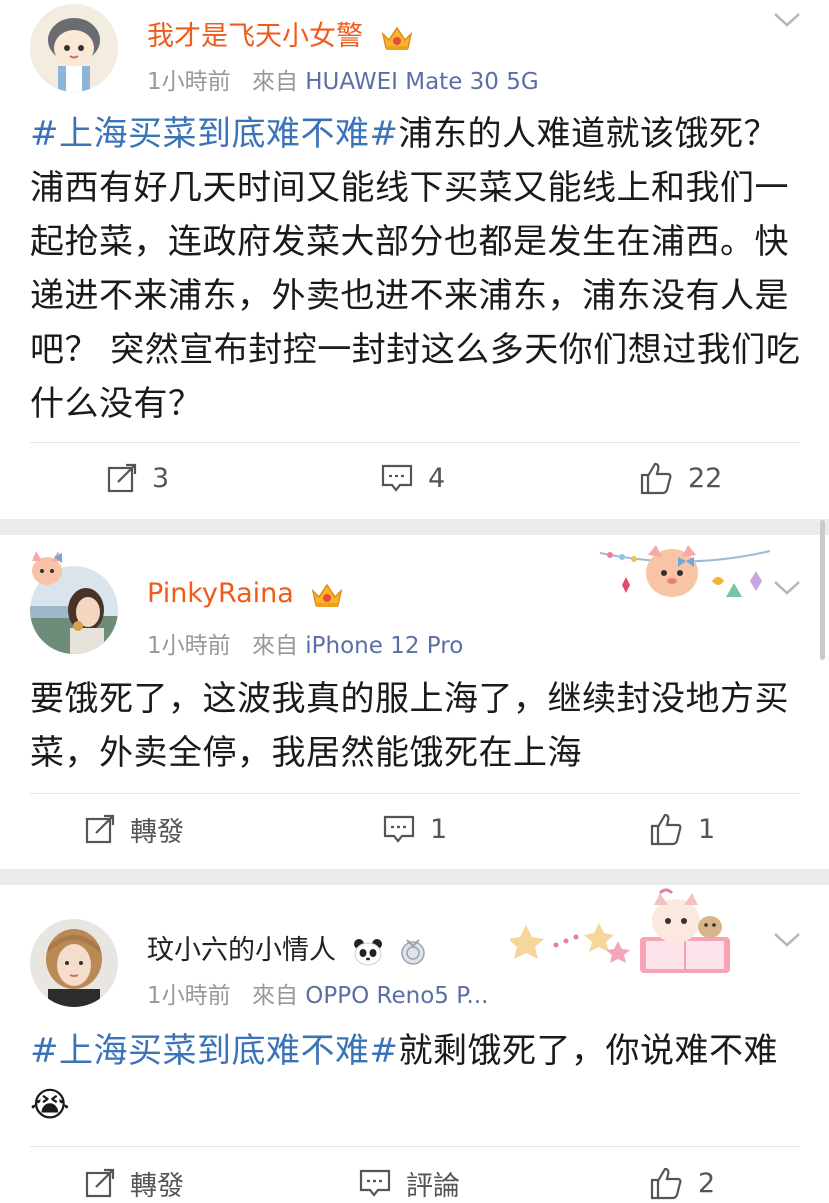 The width and height of the screenshot is (829, 1203). I want to click on comment-button: 1, so click(414, 829).